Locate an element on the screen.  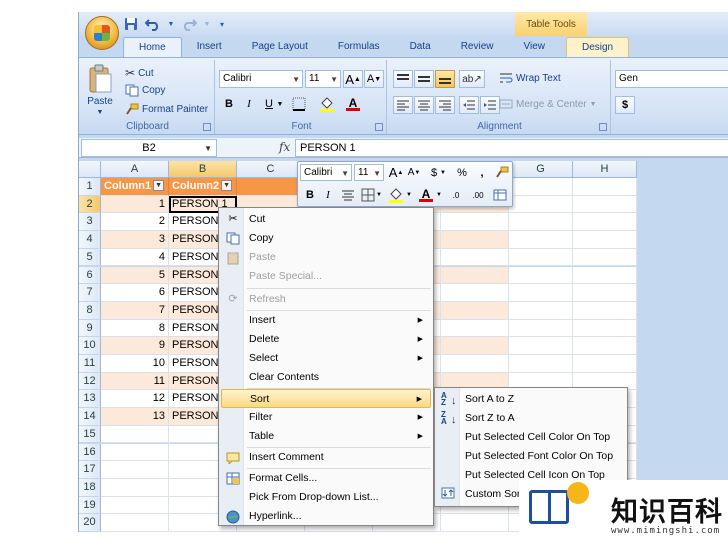
row-header: 20 is located at coordinates (90, 523).